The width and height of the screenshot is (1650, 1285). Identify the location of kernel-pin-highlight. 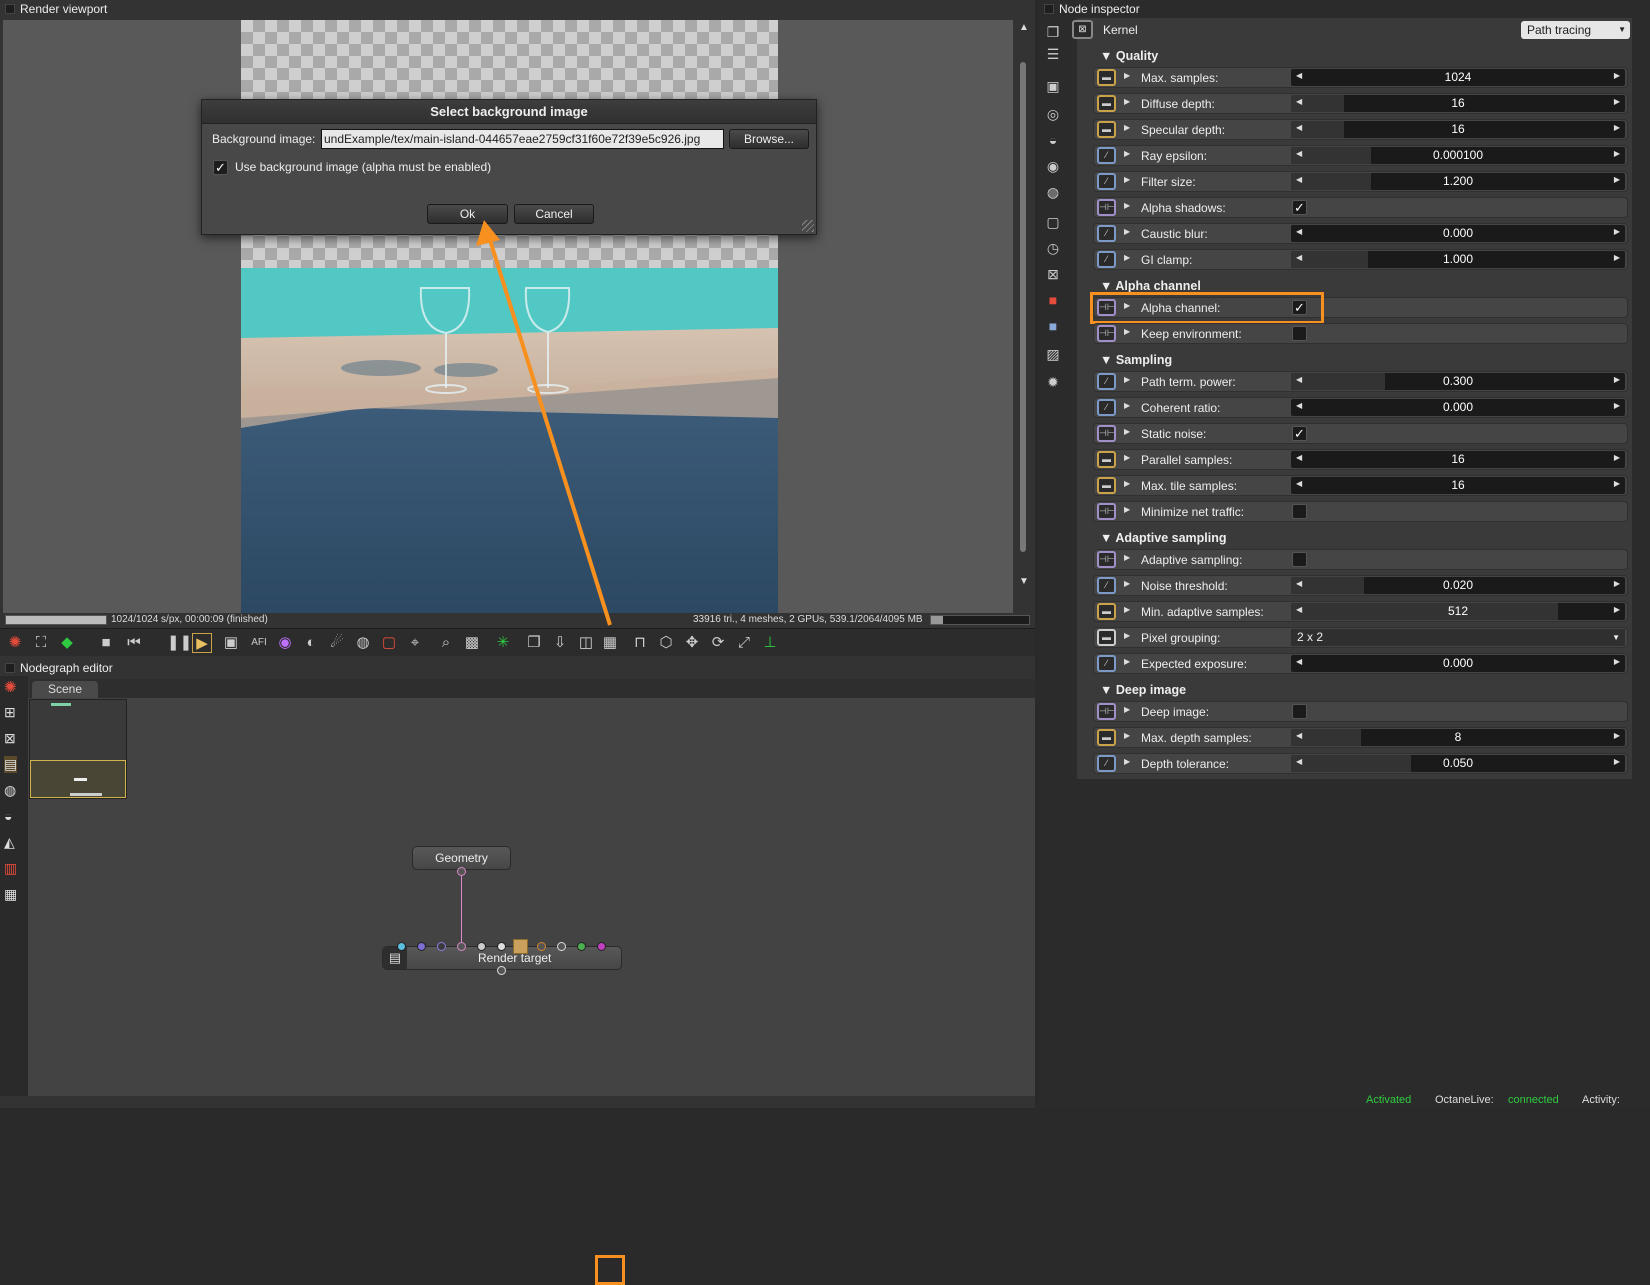
(520, 946).